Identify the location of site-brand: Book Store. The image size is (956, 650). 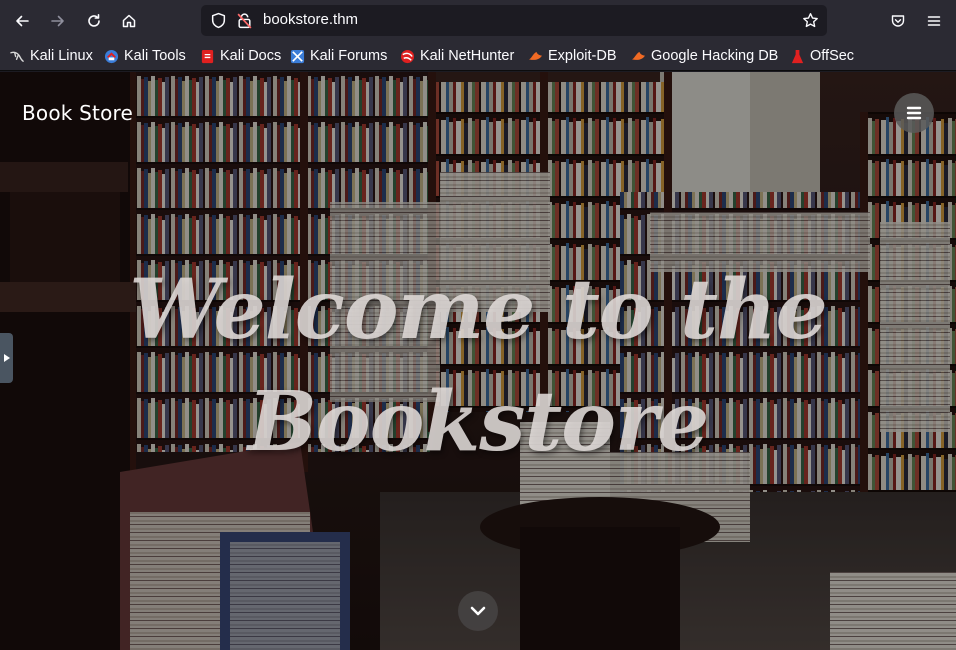
(77, 113).